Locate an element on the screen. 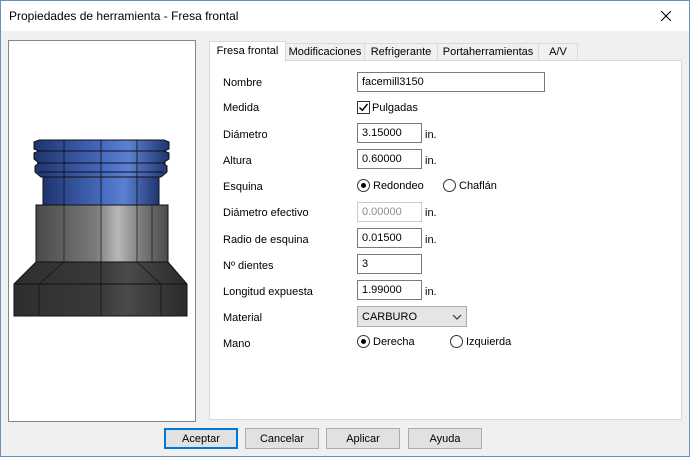  accept-button: Aceptar is located at coordinates (201, 438).